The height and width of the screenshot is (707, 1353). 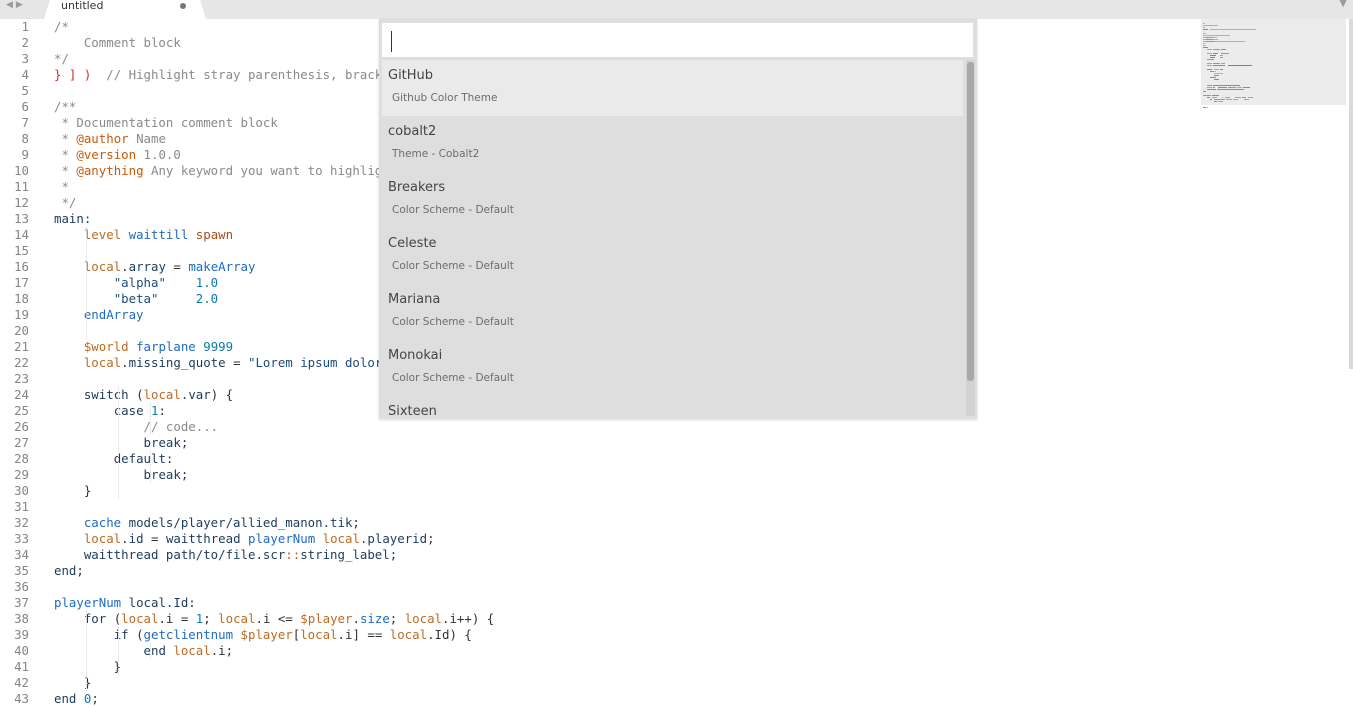 I want to click on code-token: Name, so click(x=147, y=138).